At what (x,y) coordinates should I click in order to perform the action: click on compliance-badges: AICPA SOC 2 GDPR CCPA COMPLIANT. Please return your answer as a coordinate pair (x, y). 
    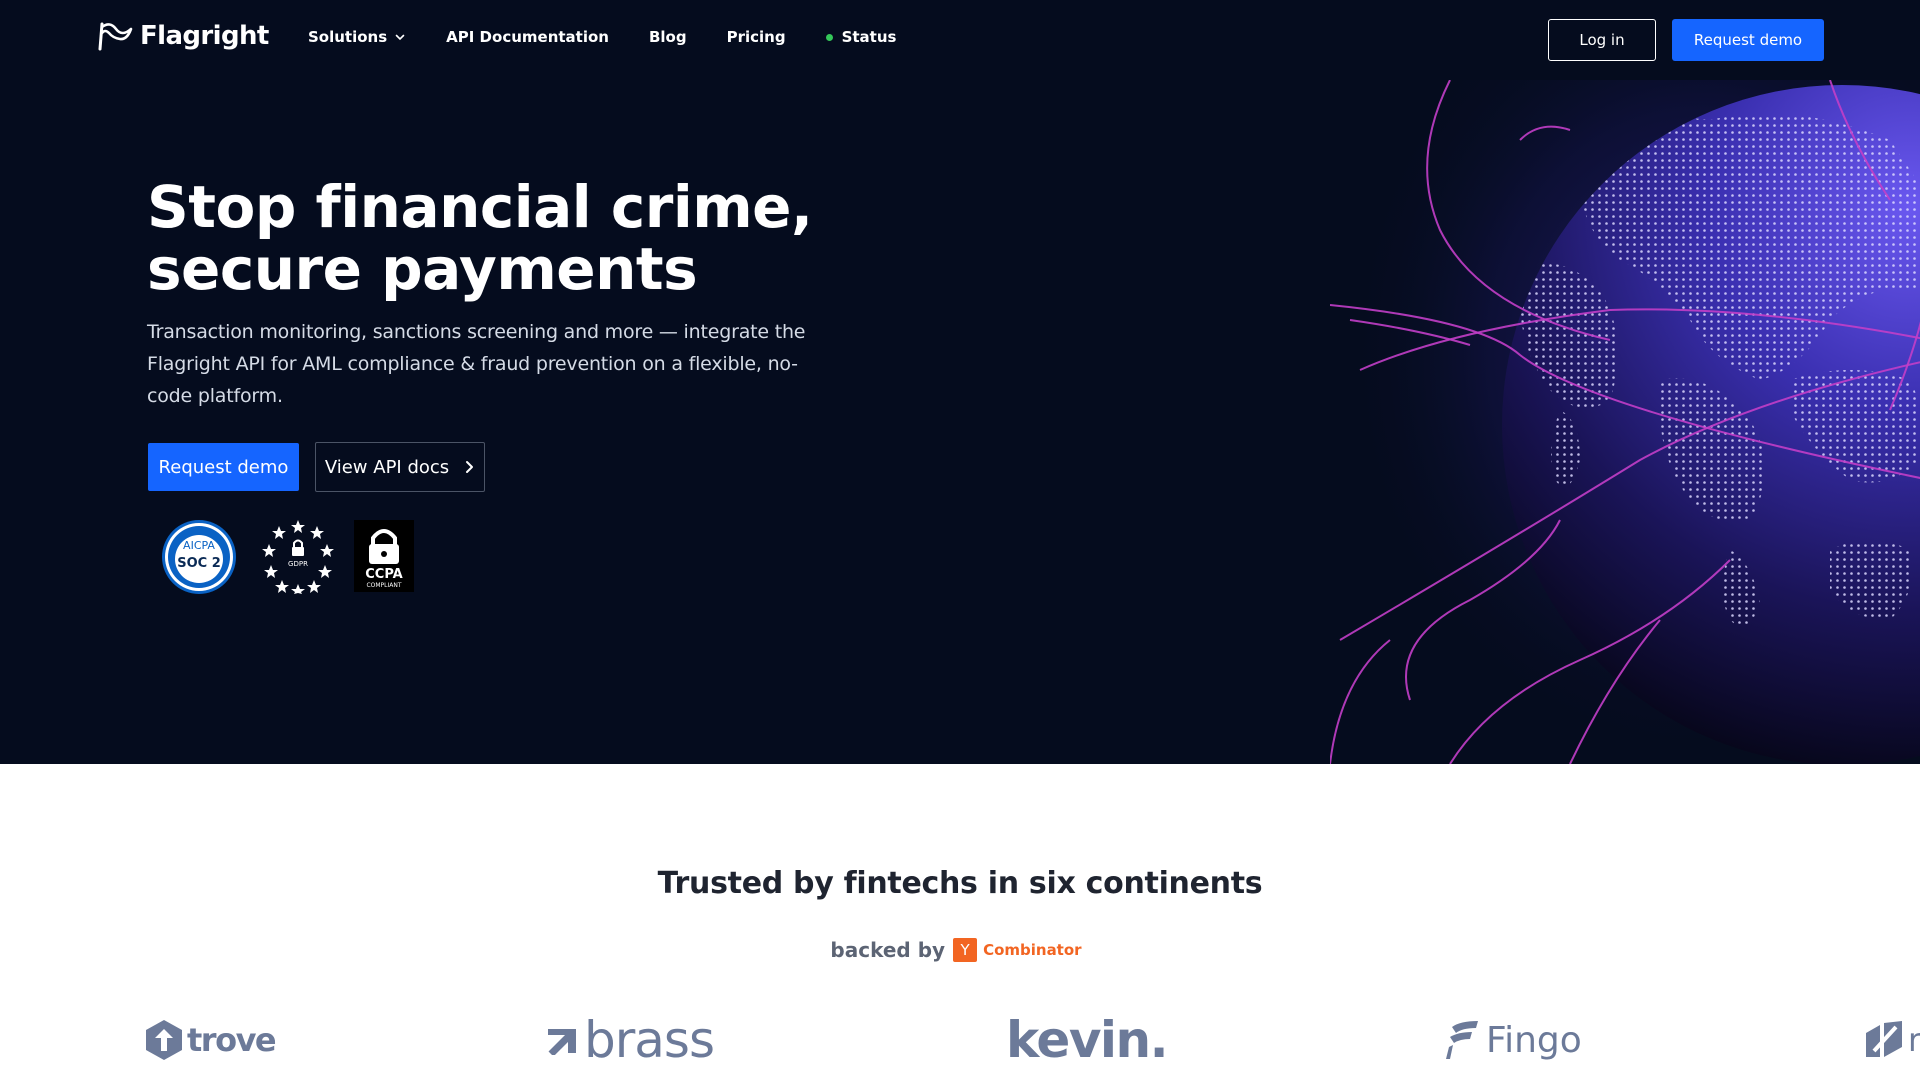
    Looking at the image, I should click on (290, 556).